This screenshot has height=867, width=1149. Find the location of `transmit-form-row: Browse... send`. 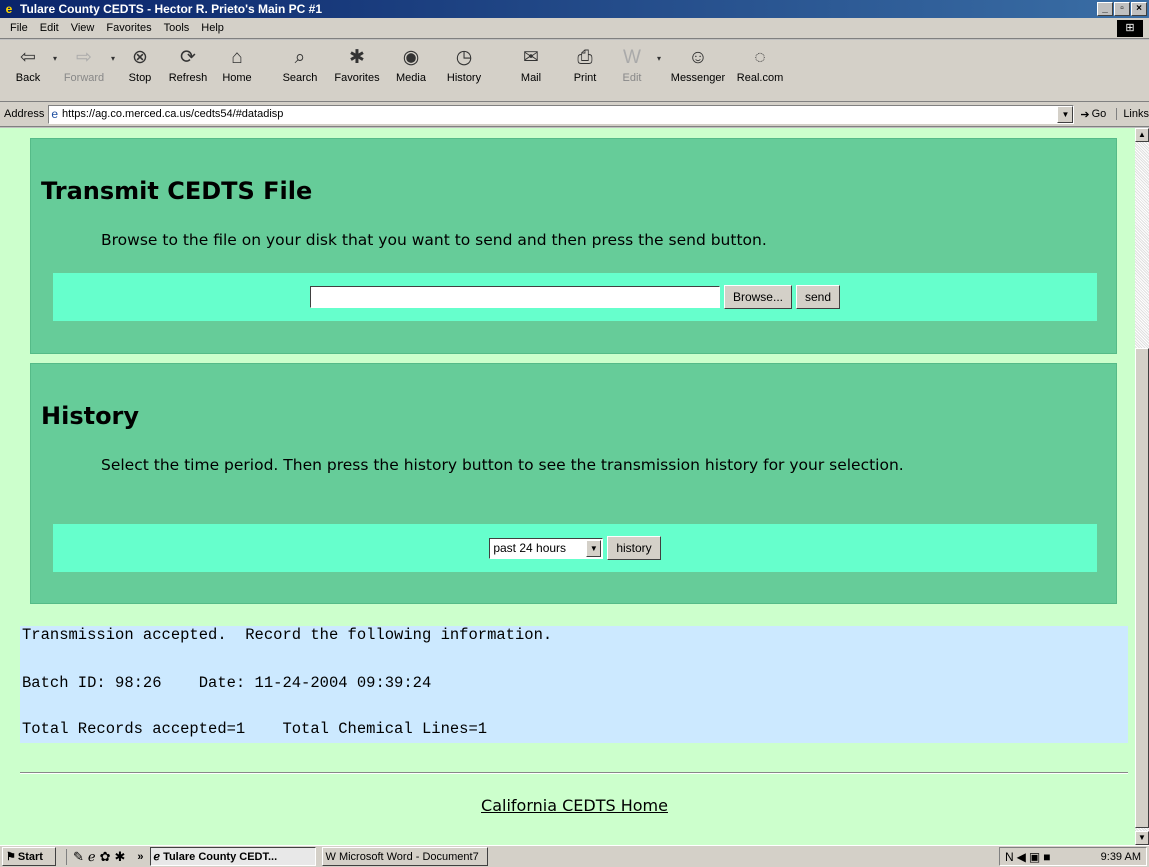

transmit-form-row: Browse... send is located at coordinates (575, 297).